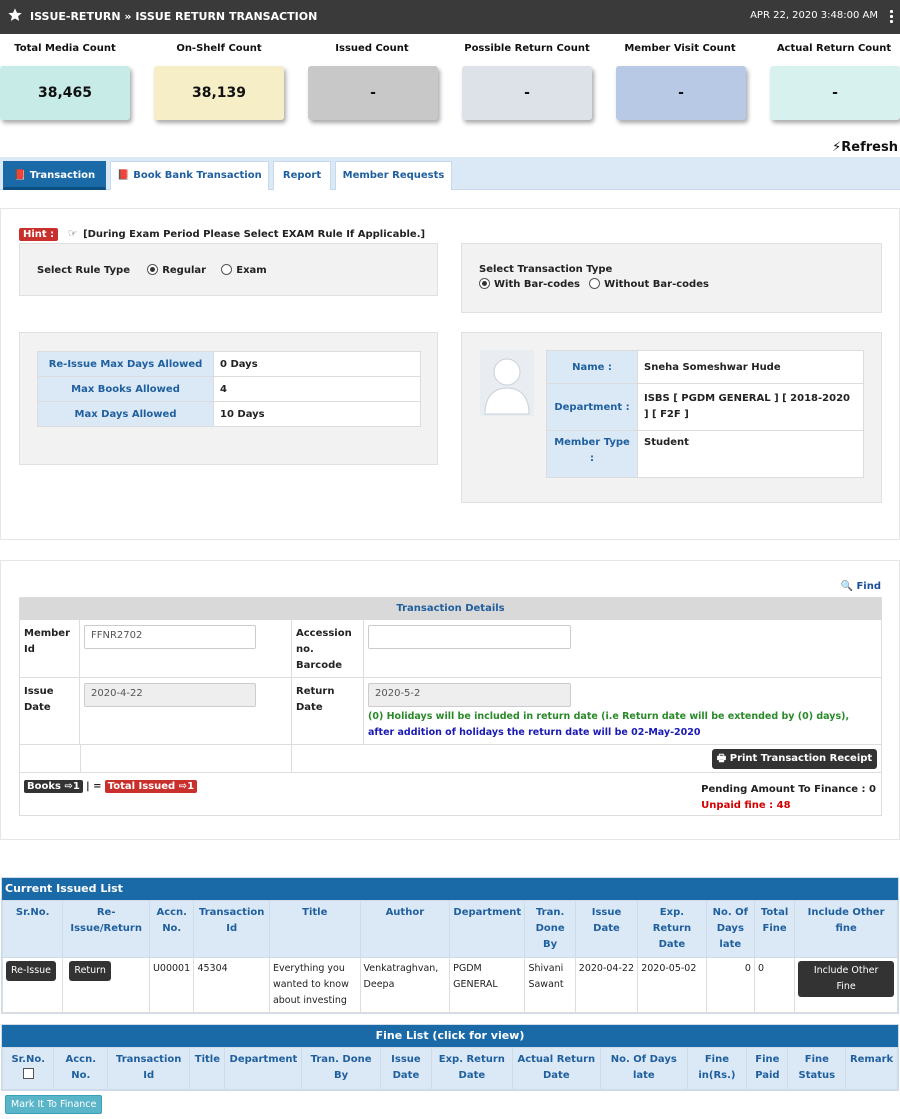 The width and height of the screenshot is (900, 1119). I want to click on tab-transaction: 📕 Transaction, so click(54, 175).